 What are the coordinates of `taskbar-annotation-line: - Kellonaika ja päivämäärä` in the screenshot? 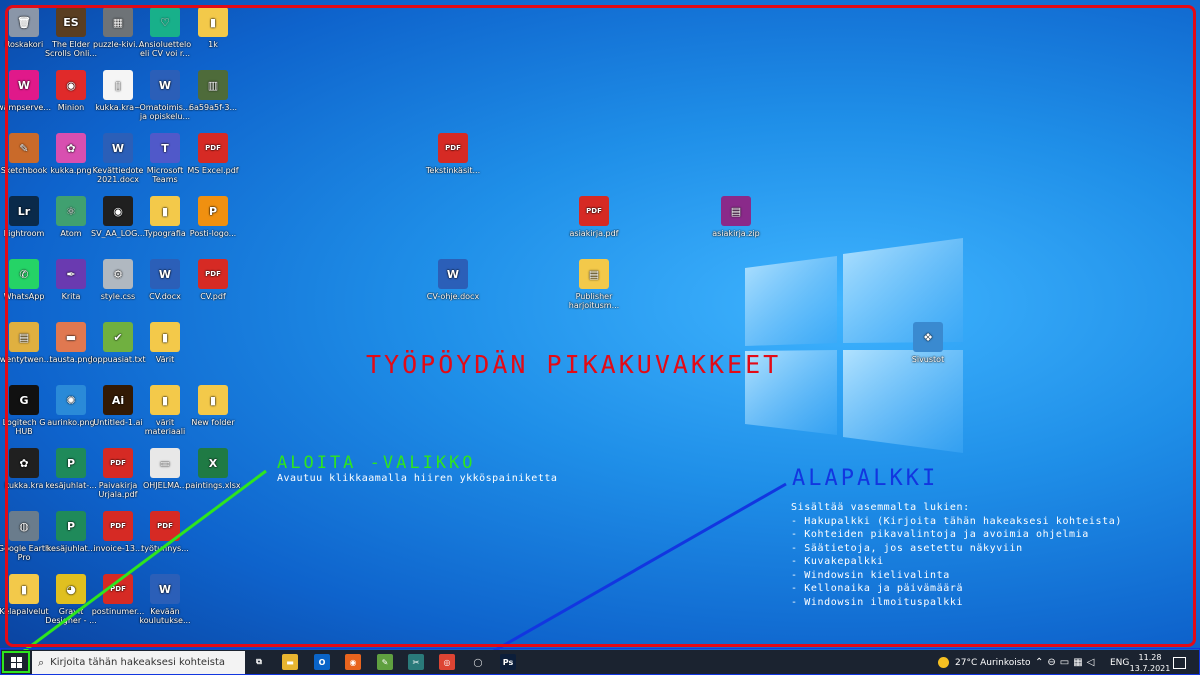 It's located at (877, 588).